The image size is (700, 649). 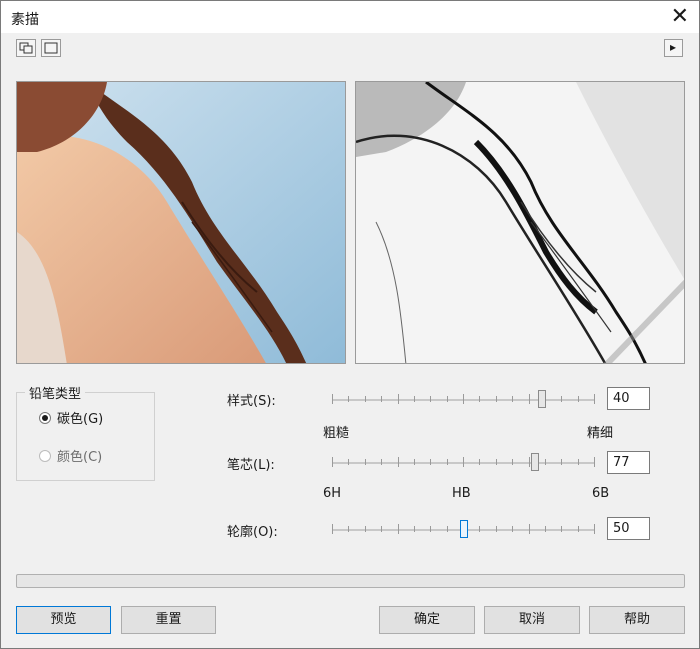 I want to click on triangle-right-icon: ▸, so click(x=673, y=47).